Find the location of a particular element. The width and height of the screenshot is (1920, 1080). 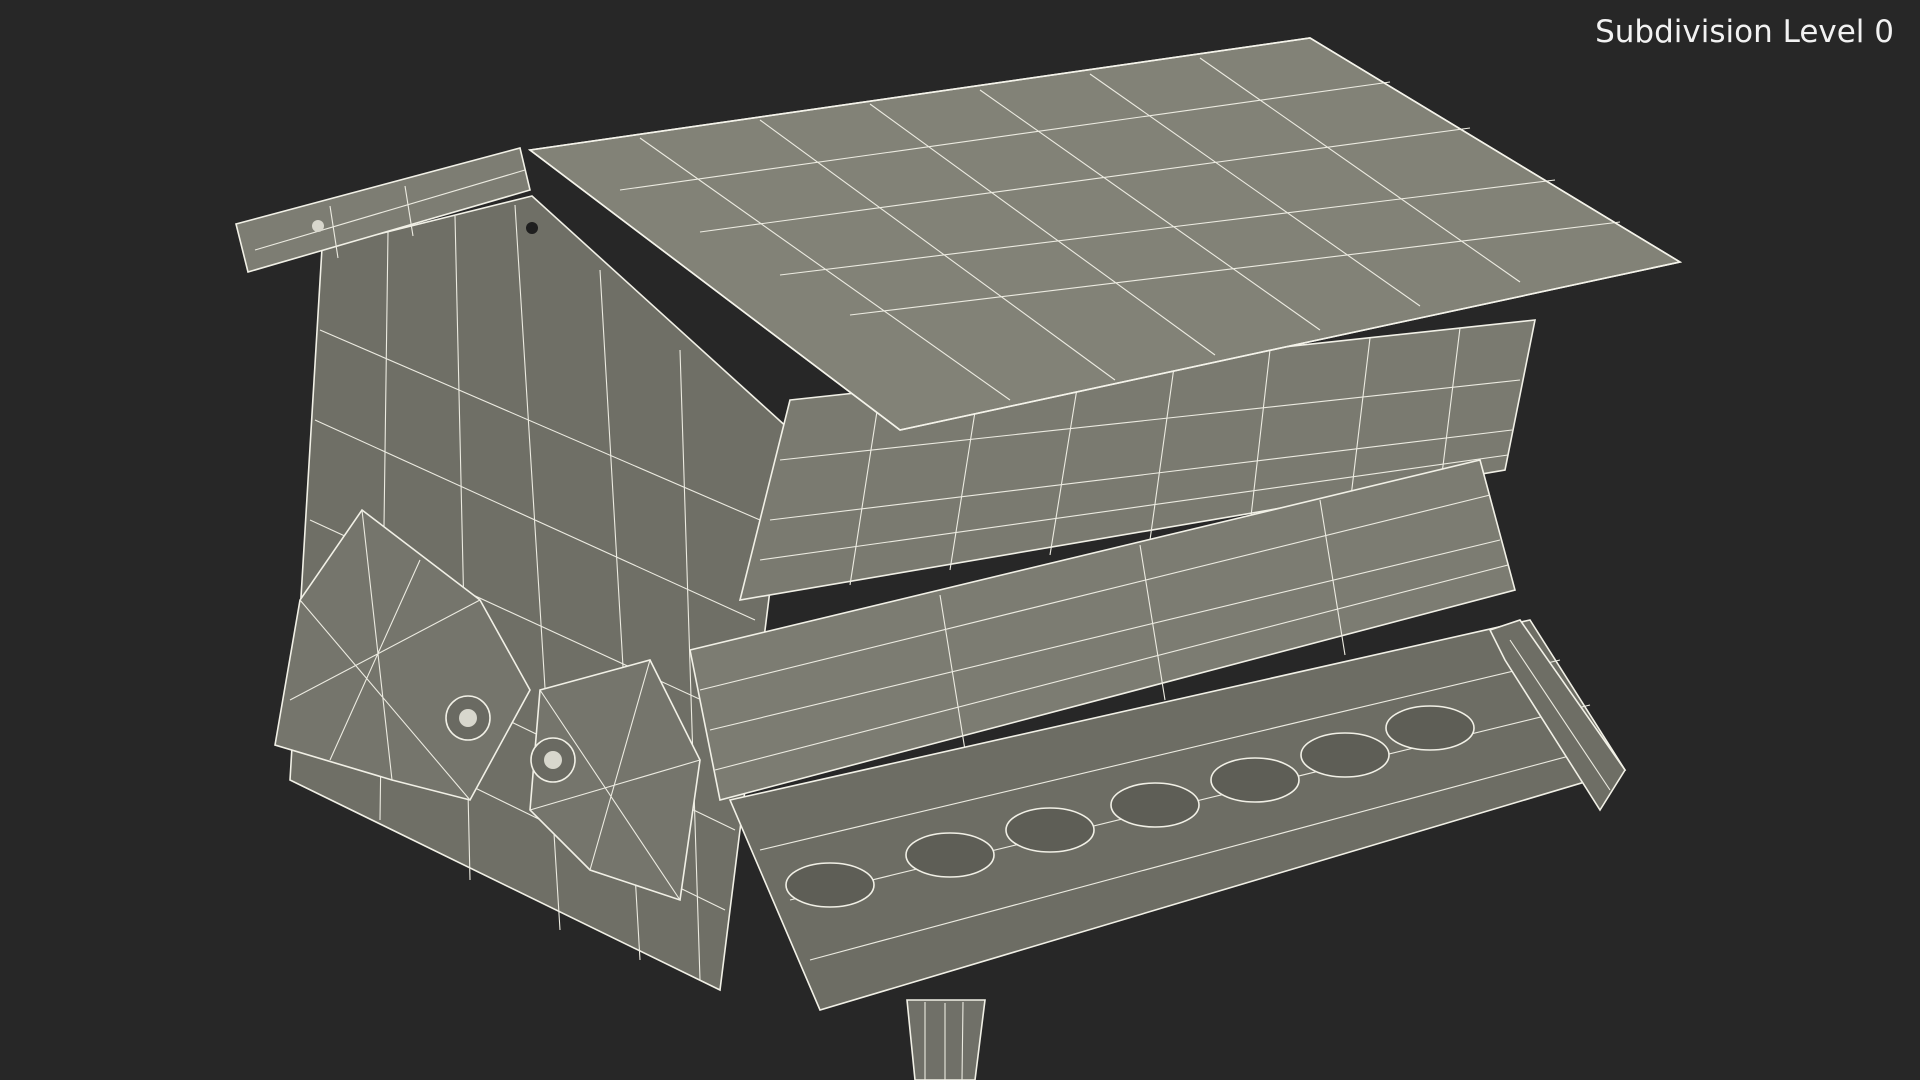

feeder-pole is located at coordinates (946, 1039).